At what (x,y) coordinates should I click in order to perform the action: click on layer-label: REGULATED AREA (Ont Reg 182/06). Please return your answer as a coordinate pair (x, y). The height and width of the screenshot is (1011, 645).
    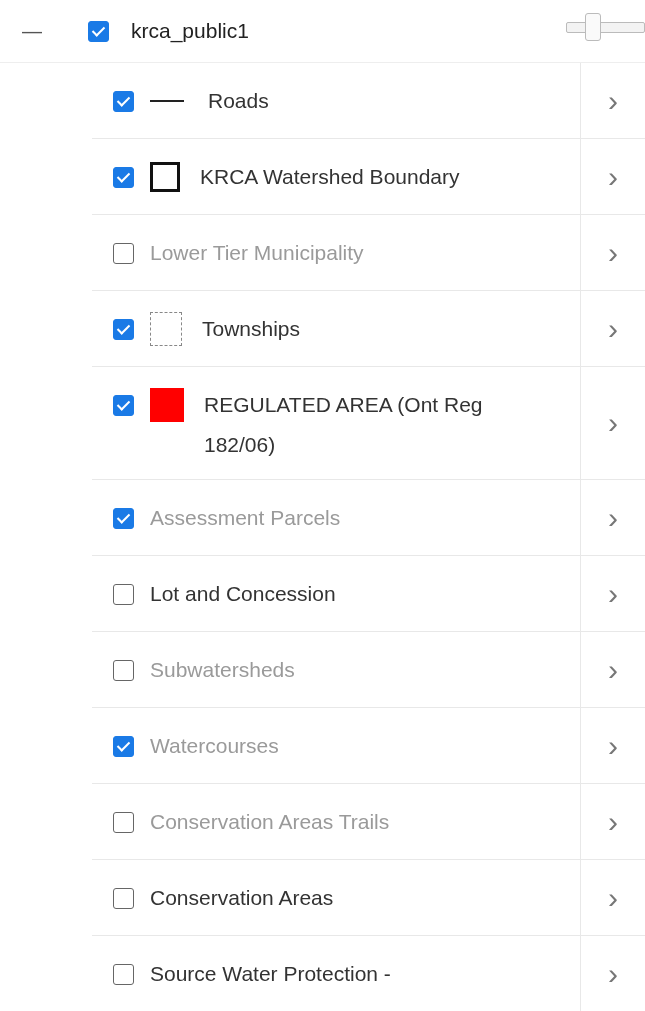
    Looking at the image, I should click on (344, 425).